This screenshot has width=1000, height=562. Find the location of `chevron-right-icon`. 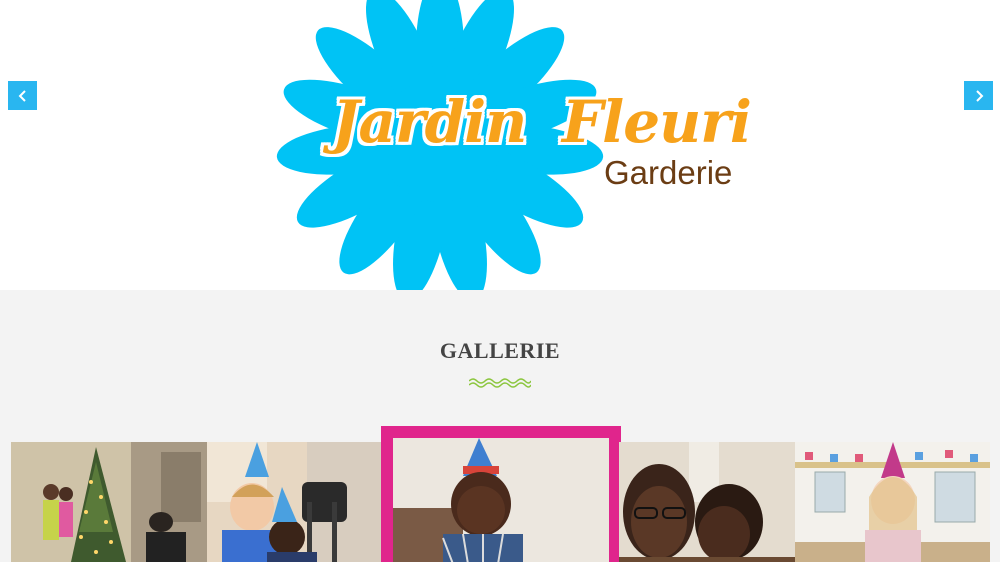

chevron-right-icon is located at coordinates (979, 95).